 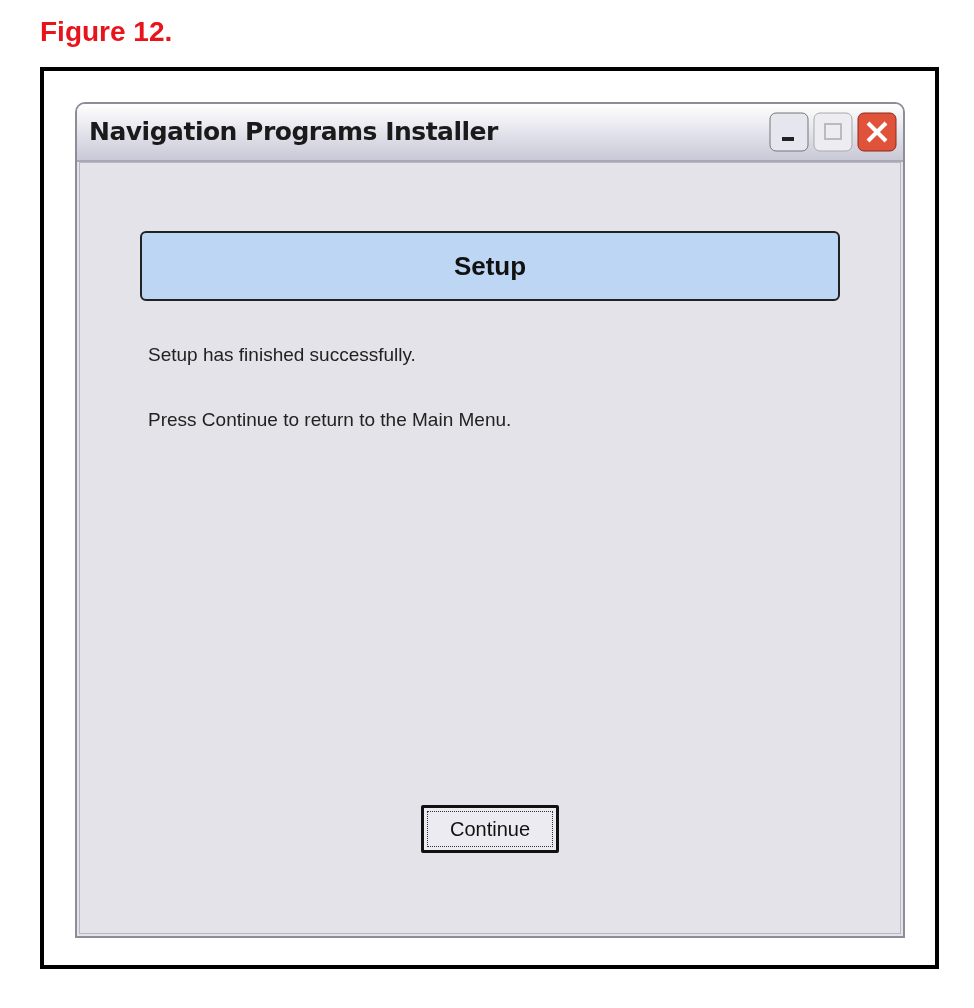 What do you see at coordinates (490, 829) in the screenshot?
I see `continue-button: Continue` at bounding box center [490, 829].